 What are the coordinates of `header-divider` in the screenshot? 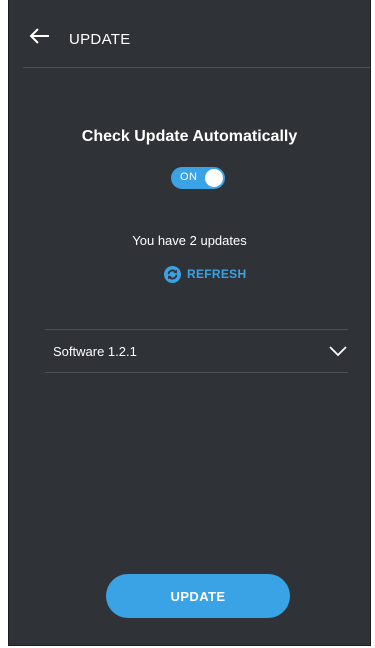 It's located at (196, 67).